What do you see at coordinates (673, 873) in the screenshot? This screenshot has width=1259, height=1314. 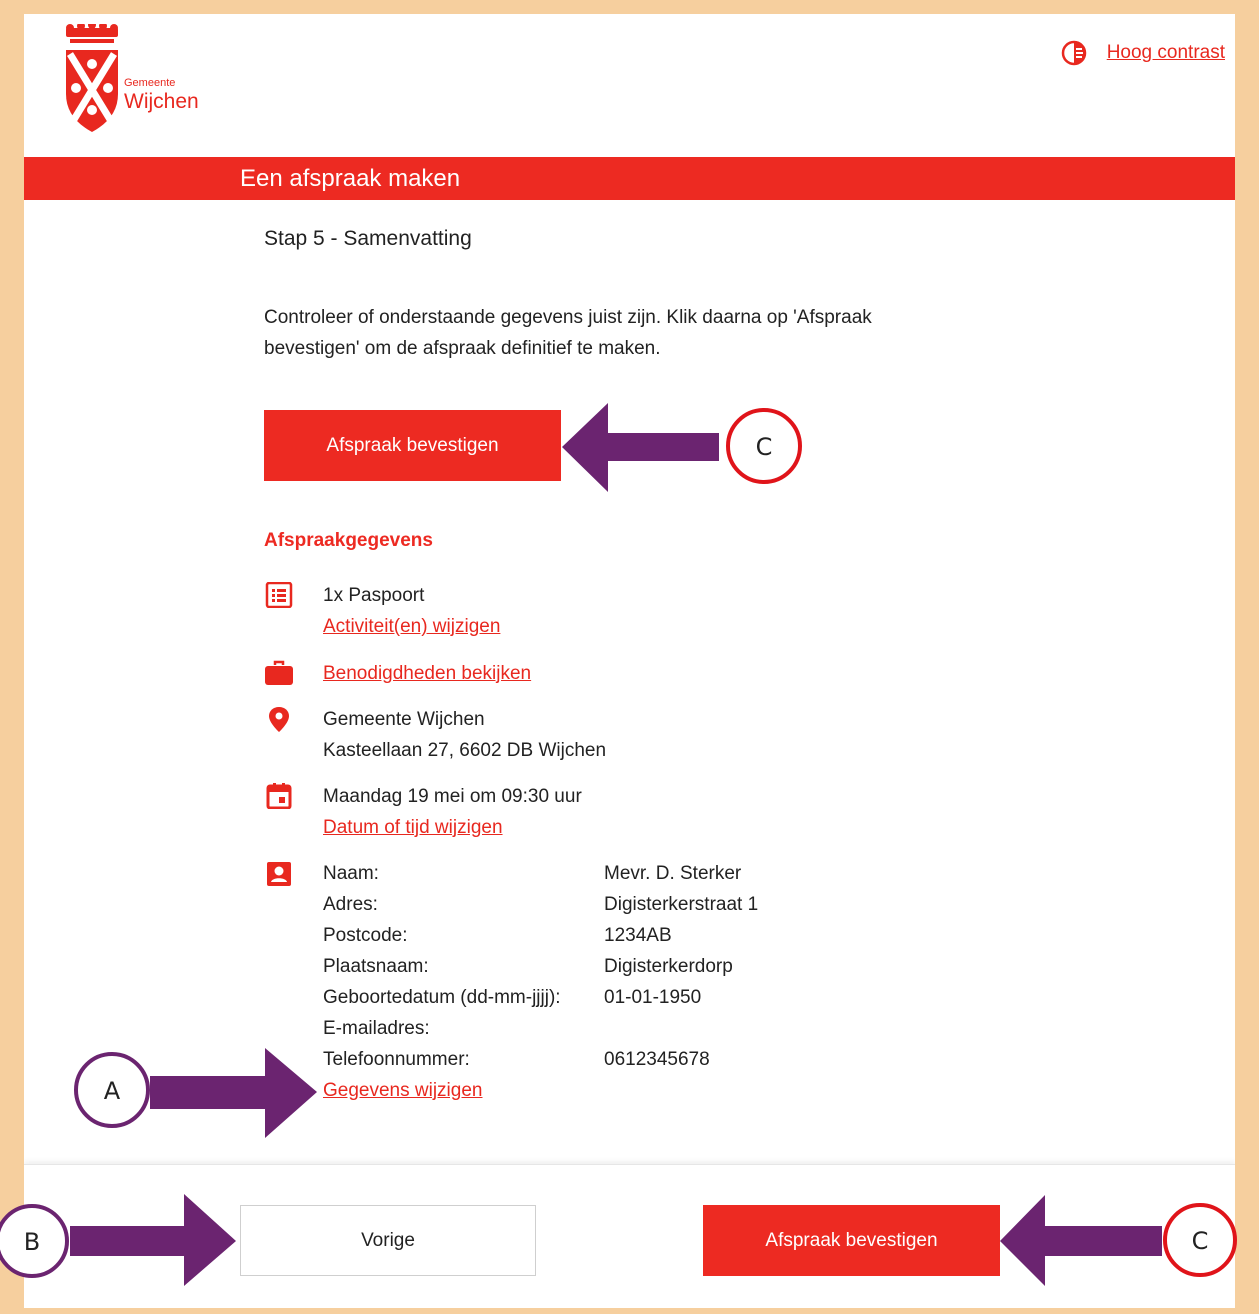 I see `detail-value: Mevr. D. Sterker` at bounding box center [673, 873].